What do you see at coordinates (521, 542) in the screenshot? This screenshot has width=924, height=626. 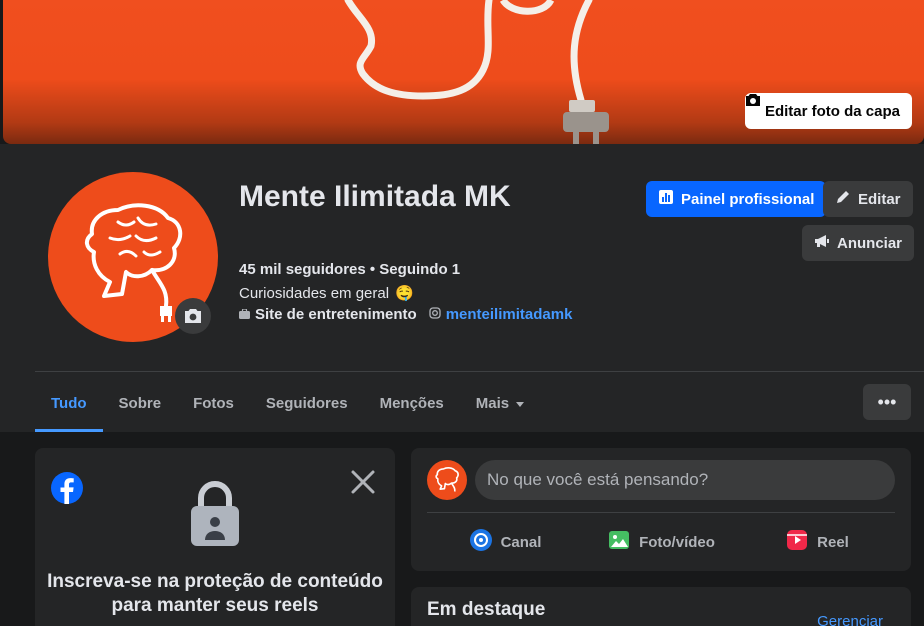 I see `channel-label: Canal` at bounding box center [521, 542].